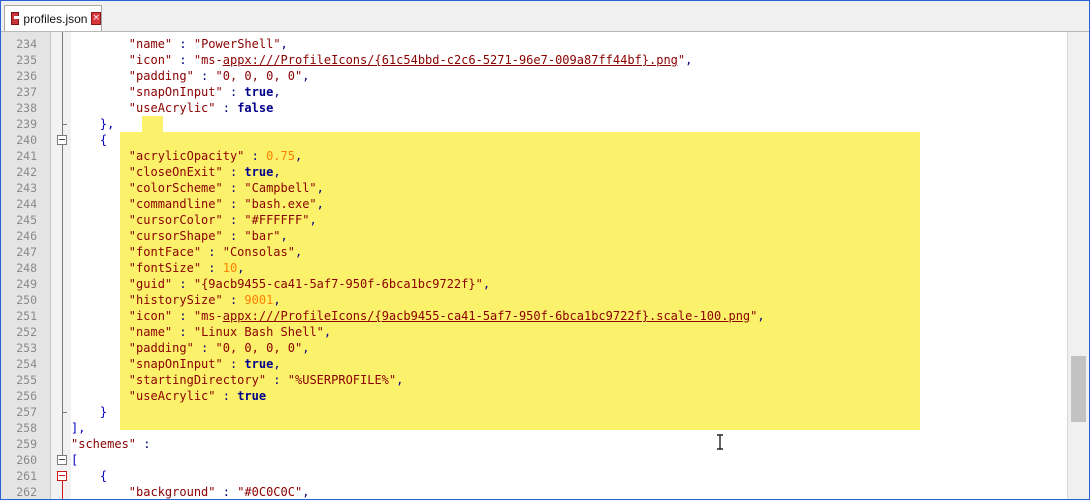 The width and height of the screenshot is (1090, 500). I want to click on code-line: 234 "name" : "PowerShell",, so click(534, 44).